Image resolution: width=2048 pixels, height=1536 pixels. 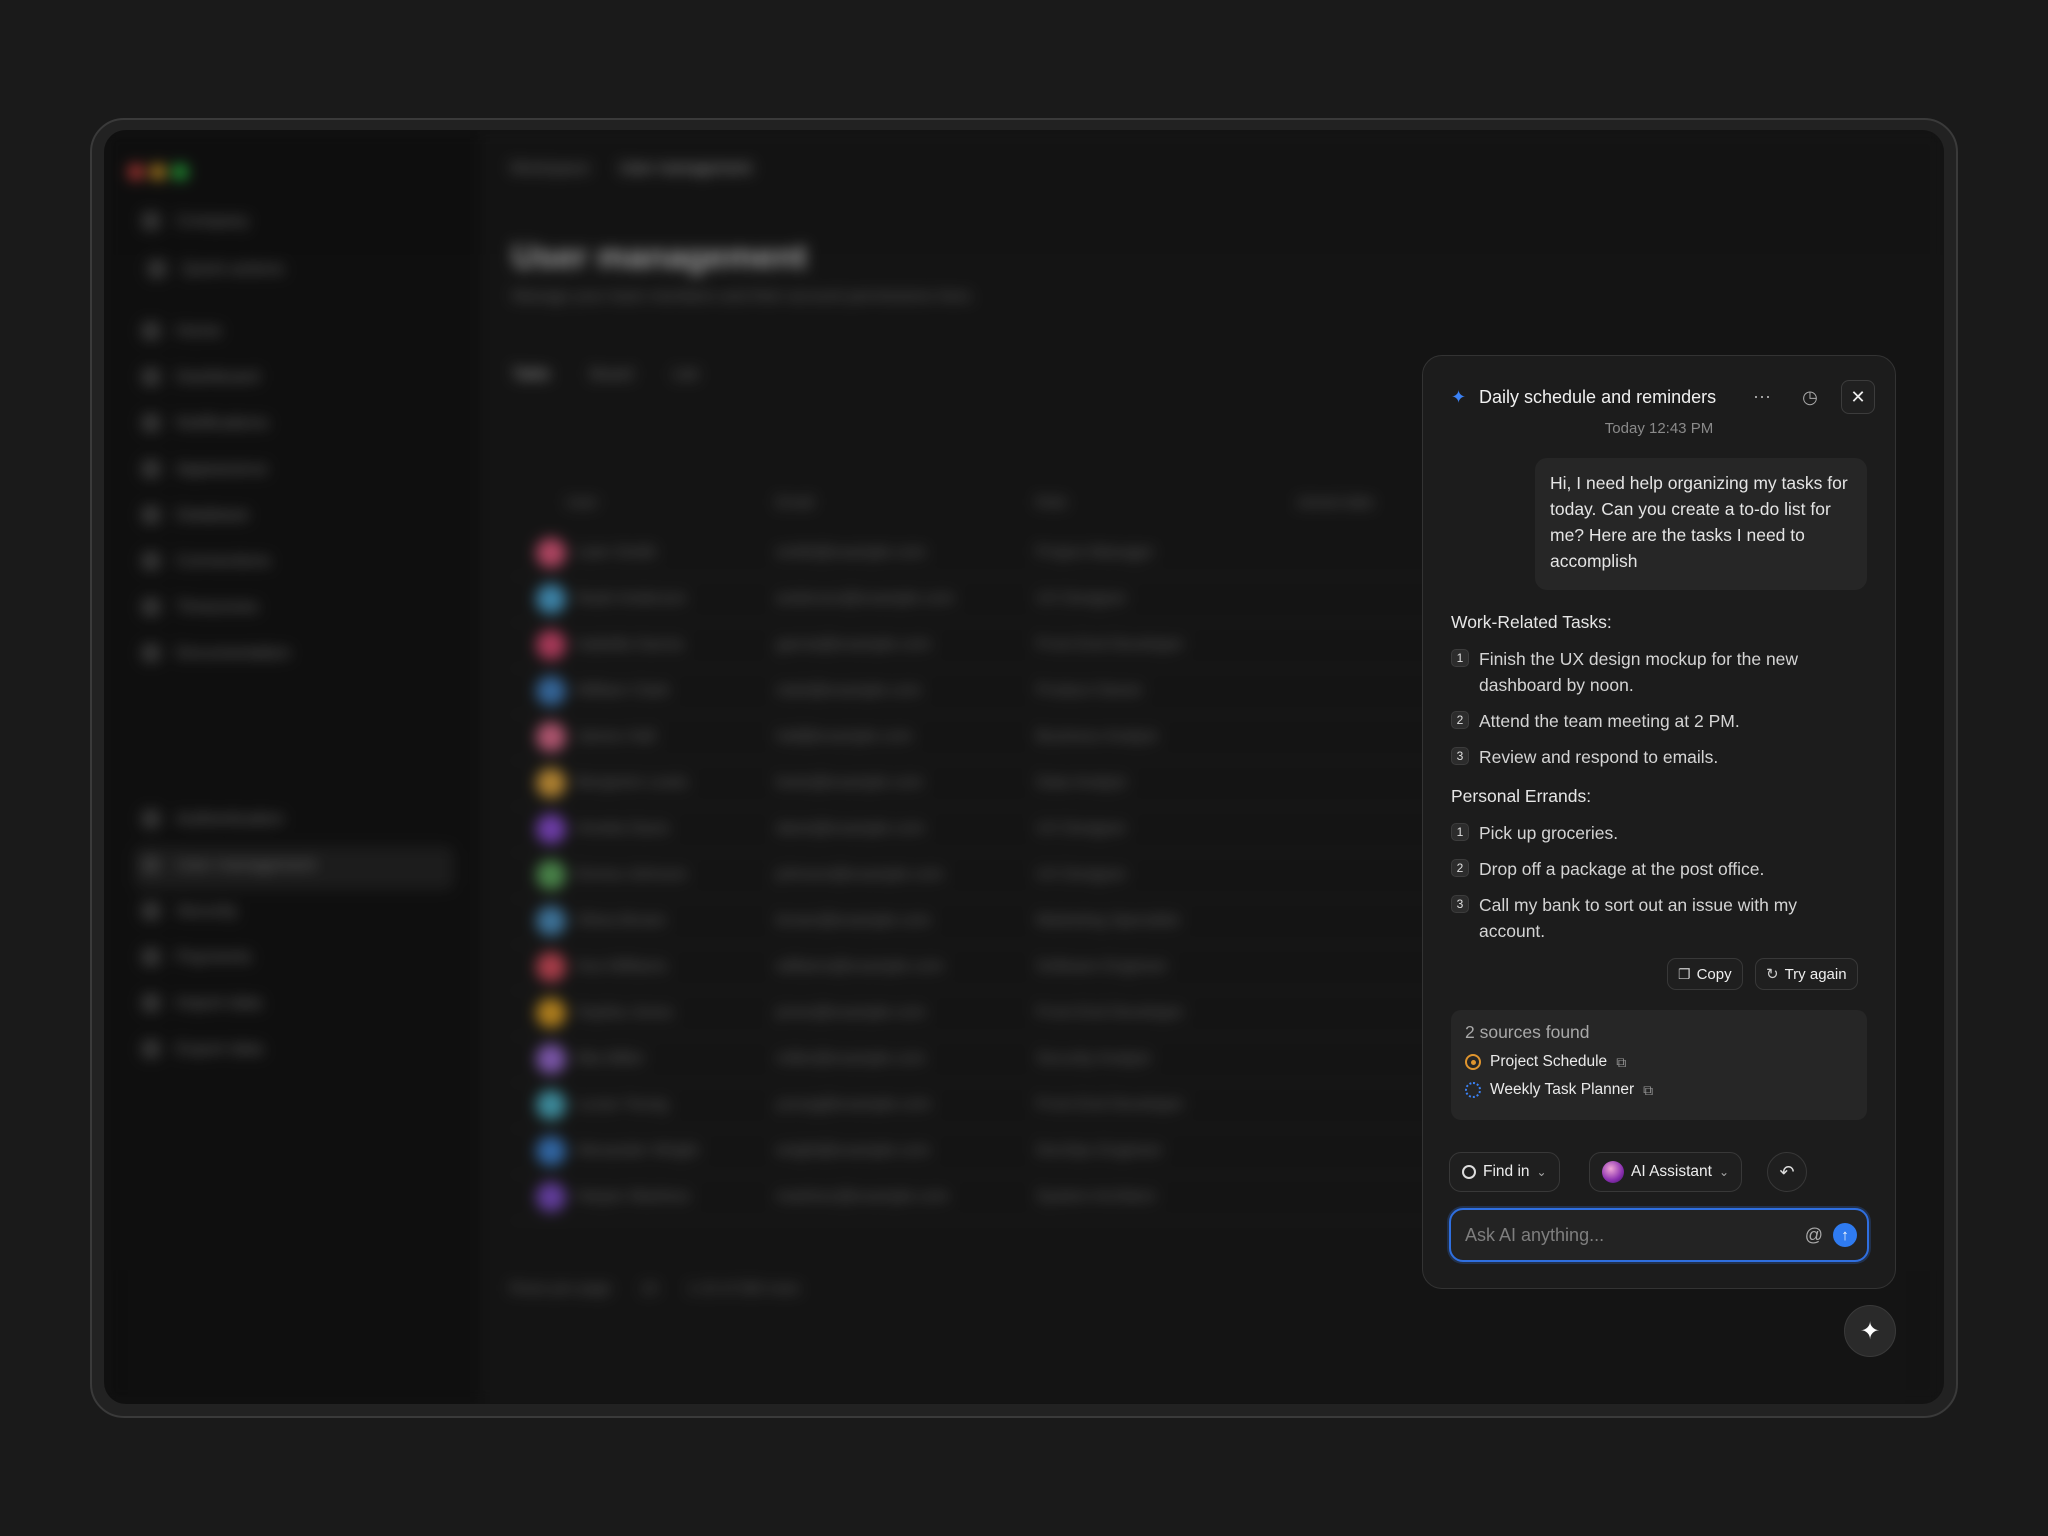 I want to click on mention-icon: @, so click(x=1814, y=1235).